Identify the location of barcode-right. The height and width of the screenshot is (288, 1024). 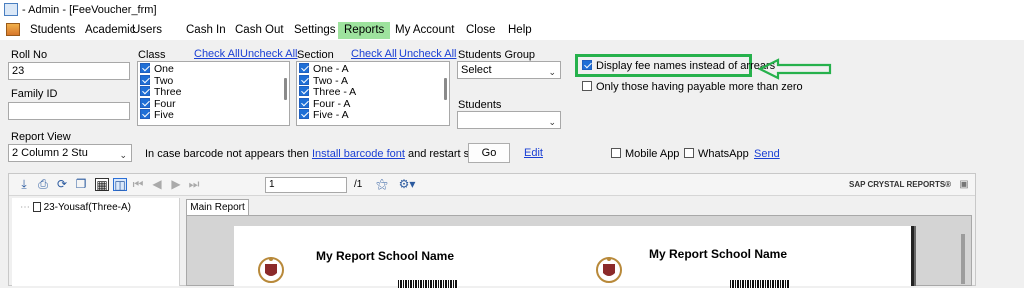
(760, 284).